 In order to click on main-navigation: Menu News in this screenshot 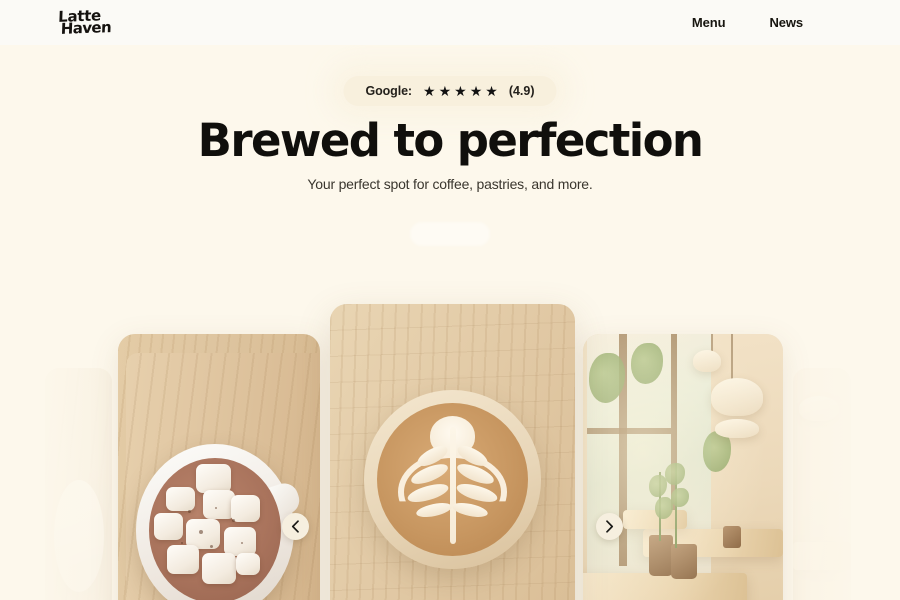, I will do `click(784, 22)`.